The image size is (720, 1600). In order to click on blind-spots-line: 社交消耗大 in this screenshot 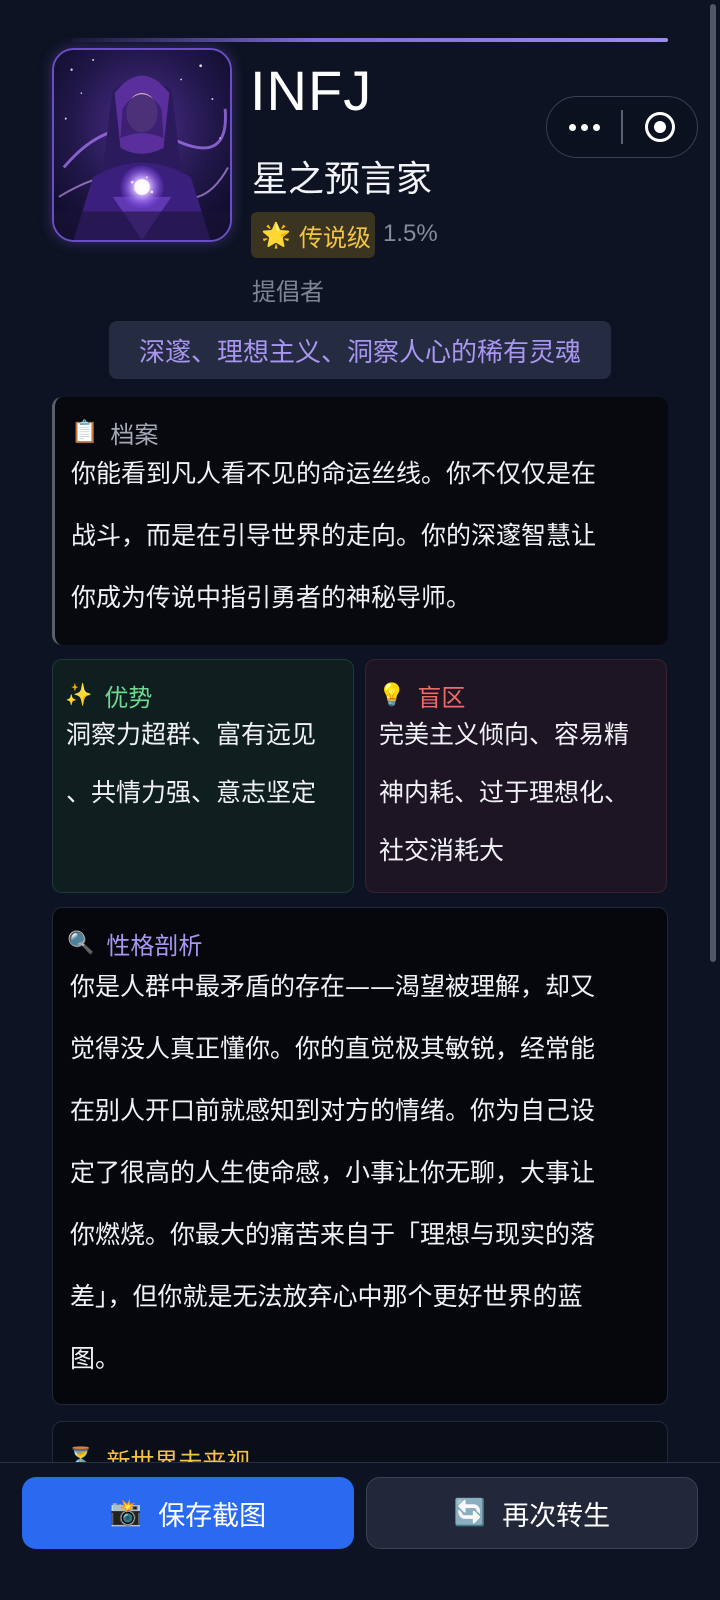, I will do `click(442, 850)`.